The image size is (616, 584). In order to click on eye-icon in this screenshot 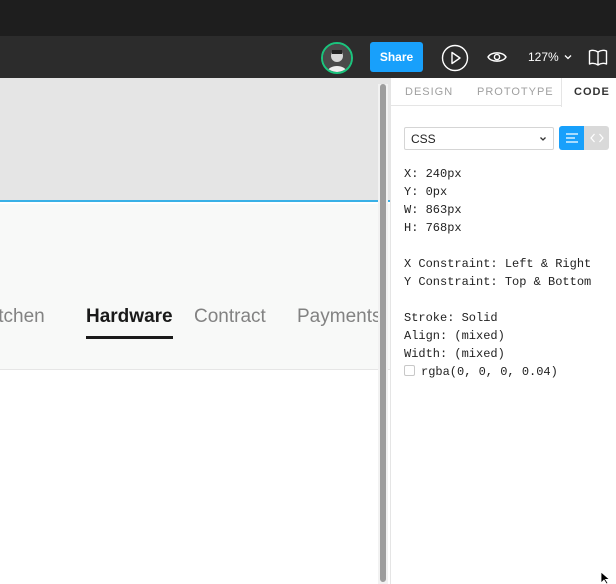, I will do `click(497, 57)`.